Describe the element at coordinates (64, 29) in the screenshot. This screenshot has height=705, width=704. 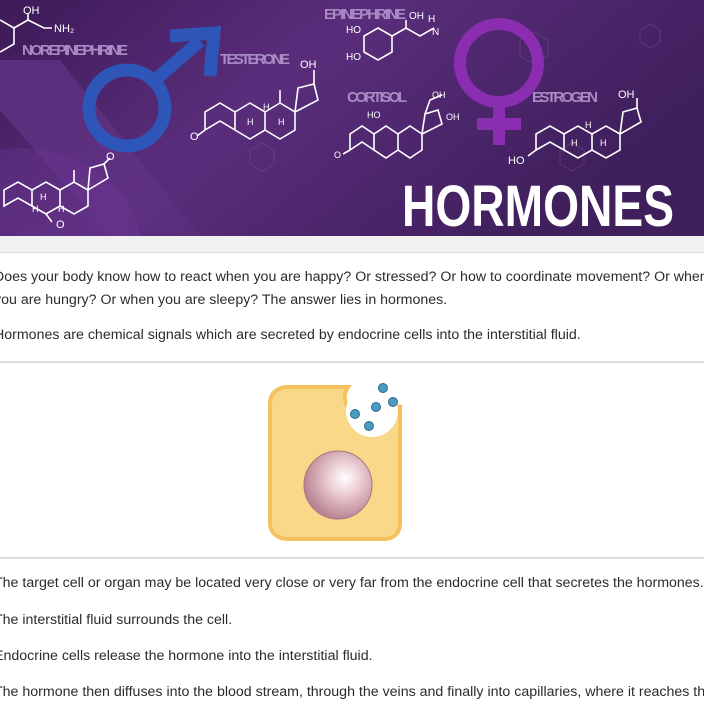
I see `norepi-nh2-label: NH₂` at that location.